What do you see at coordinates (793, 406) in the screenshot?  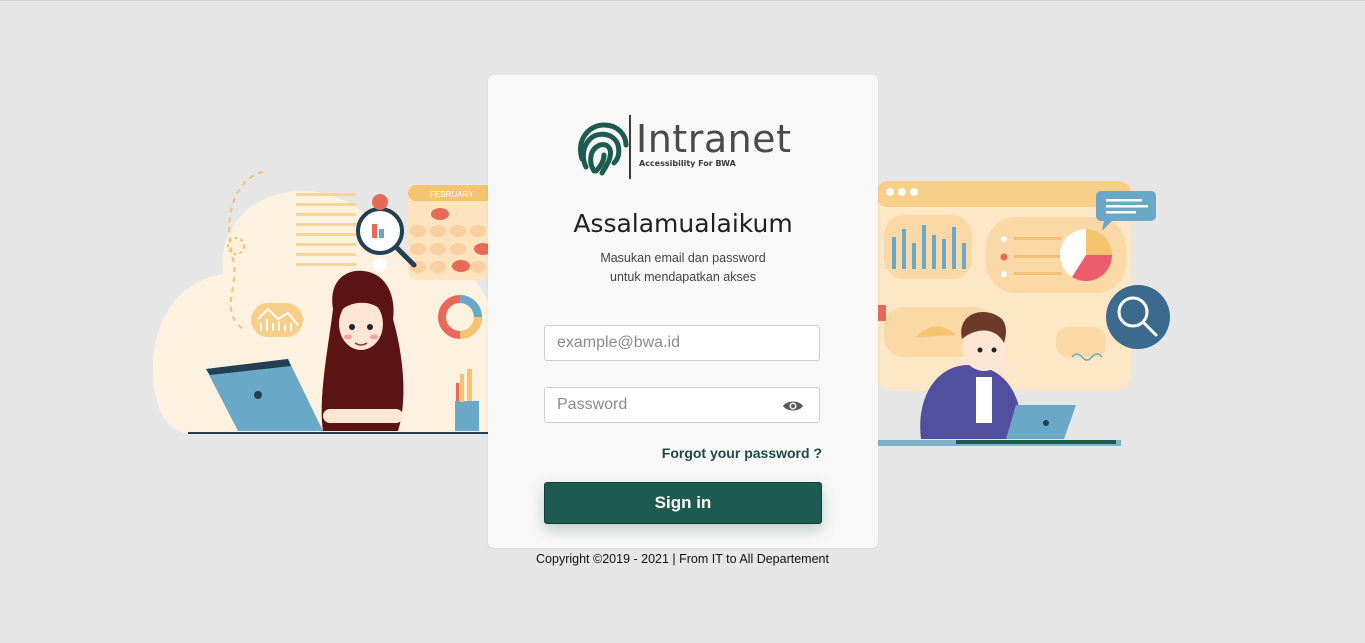 I see `eye-icon` at bounding box center [793, 406].